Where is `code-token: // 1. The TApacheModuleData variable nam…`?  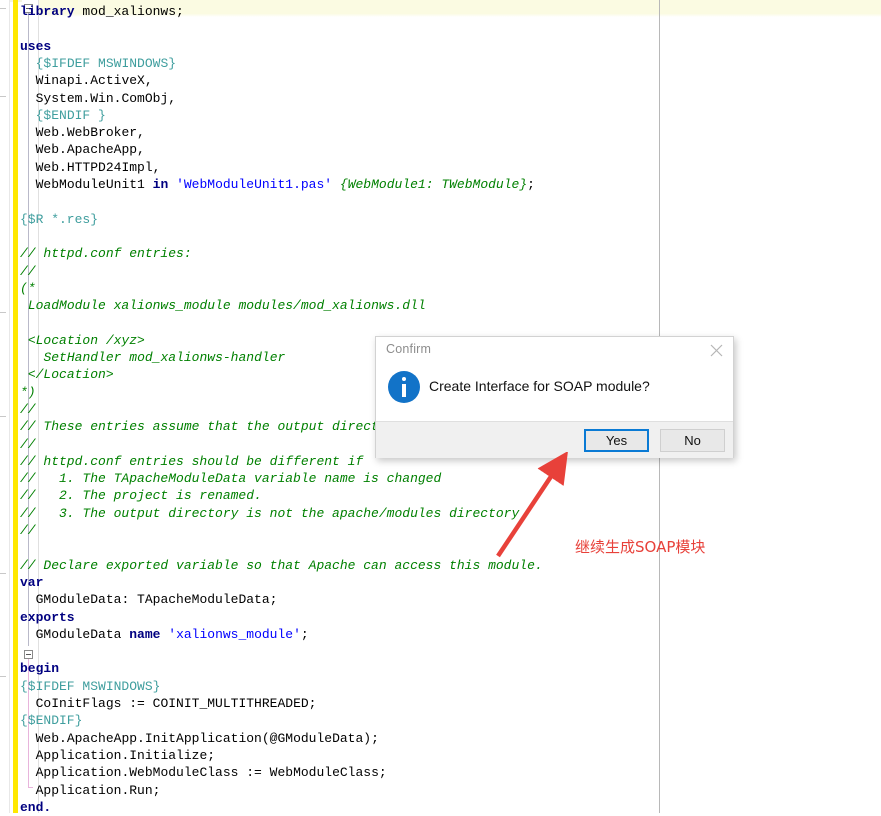
code-token: // 1. The TApacheModuleData variable nam… is located at coordinates (231, 479).